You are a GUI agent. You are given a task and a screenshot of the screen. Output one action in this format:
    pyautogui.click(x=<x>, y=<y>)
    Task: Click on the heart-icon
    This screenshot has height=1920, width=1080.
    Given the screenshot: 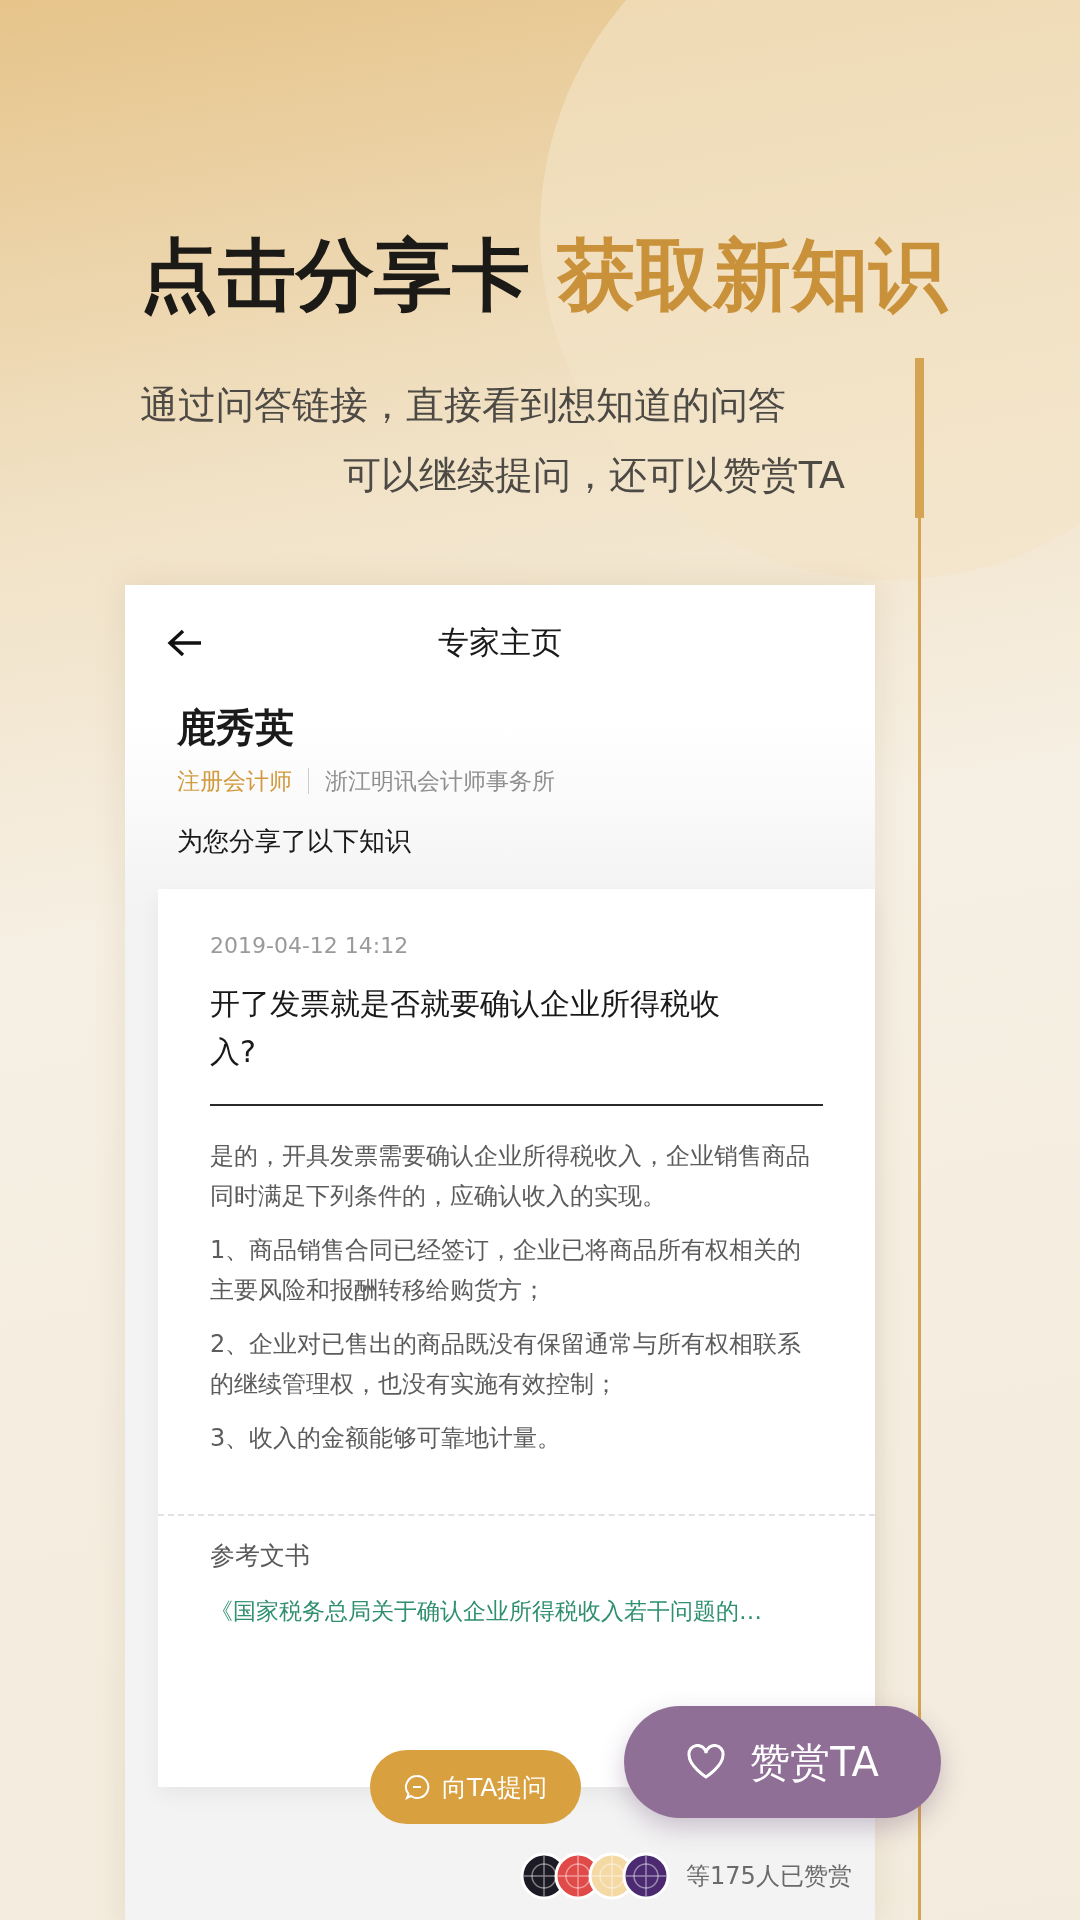 What is the action you would take?
    pyautogui.click(x=706, y=1762)
    